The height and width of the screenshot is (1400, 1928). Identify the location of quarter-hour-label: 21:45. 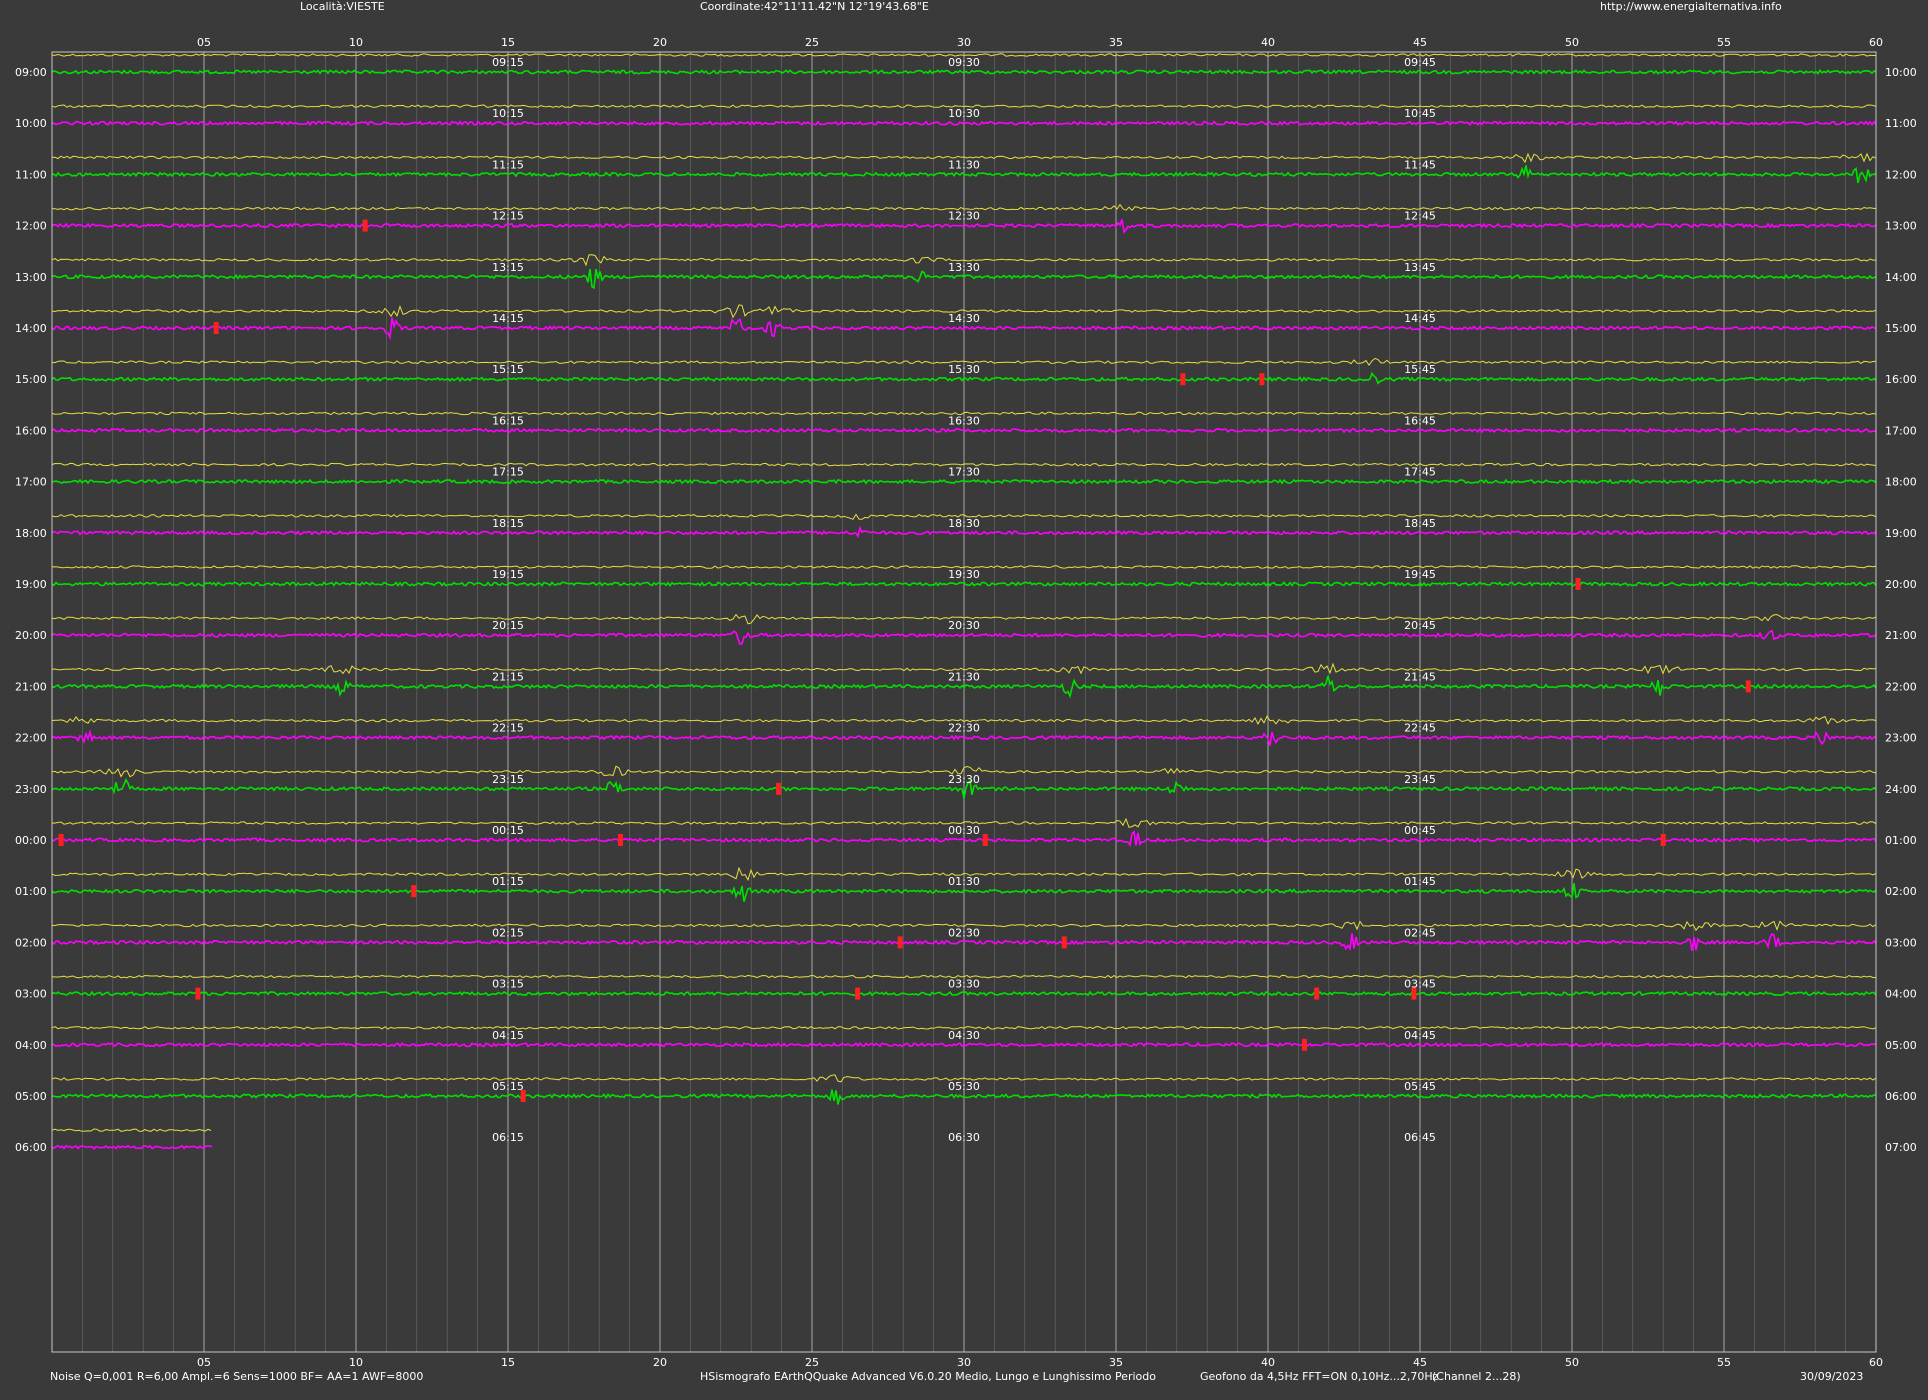
(1420, 676).